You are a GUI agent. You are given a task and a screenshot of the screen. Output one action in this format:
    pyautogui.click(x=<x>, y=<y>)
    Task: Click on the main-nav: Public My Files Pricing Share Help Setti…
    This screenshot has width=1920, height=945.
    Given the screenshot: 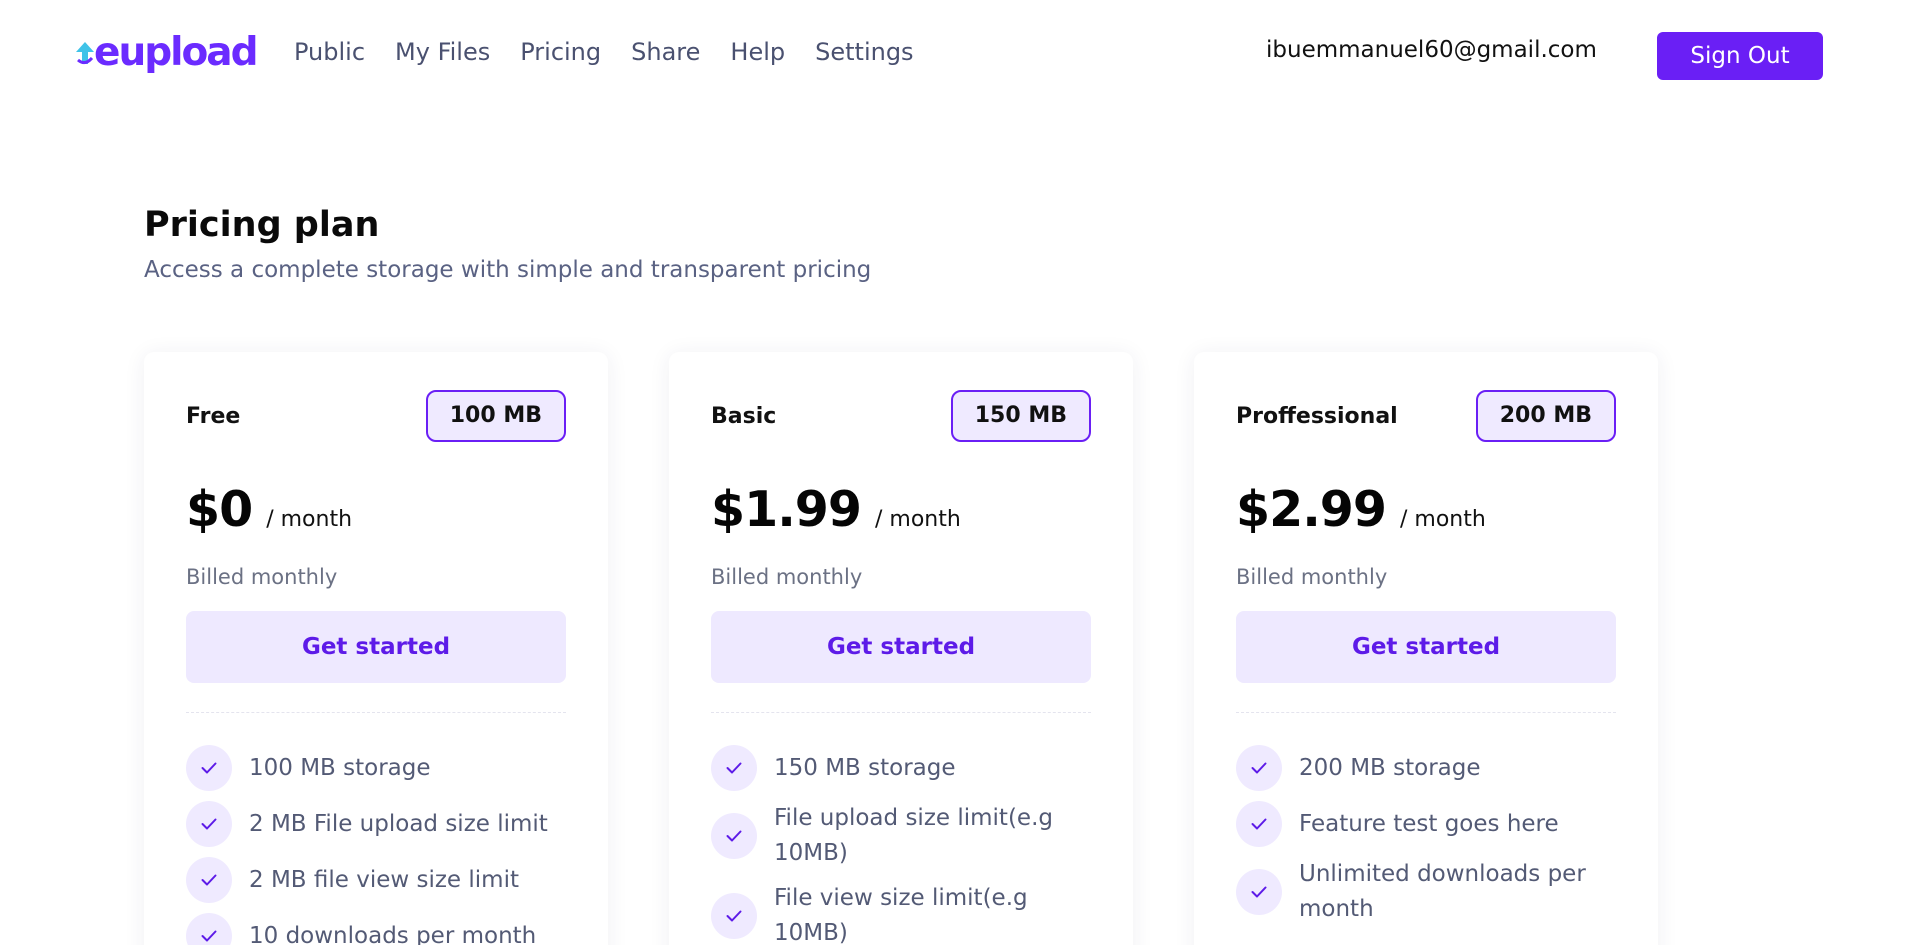 What is the action you would take?
    pyautogui.click(x=604, y=52)
    